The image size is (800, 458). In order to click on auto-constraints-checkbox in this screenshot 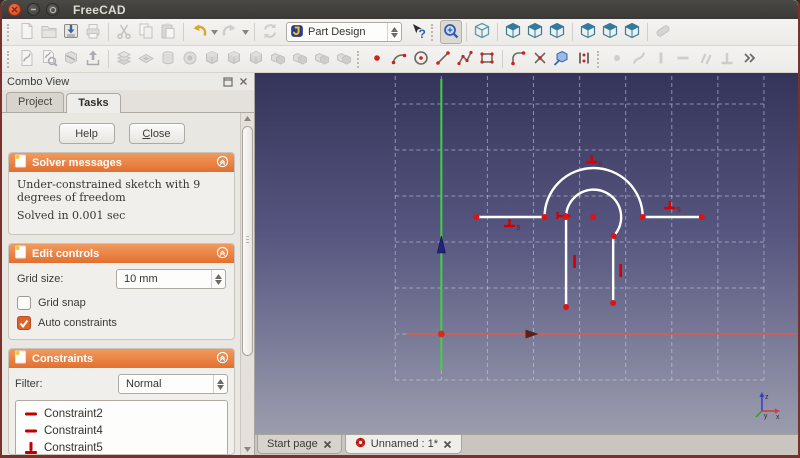, I will do `click(24, 323)`.